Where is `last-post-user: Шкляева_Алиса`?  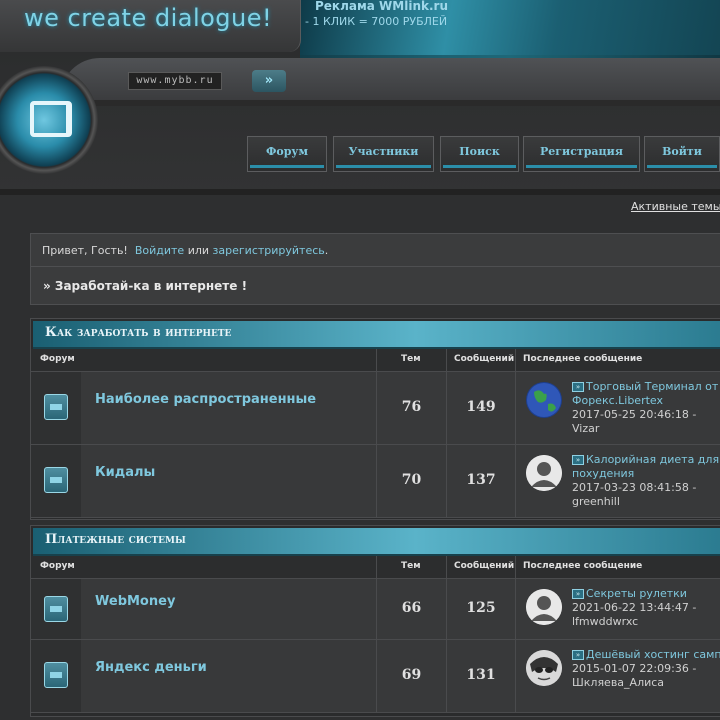
last-post-user: Шкляева_Алиса is located at coordinates (618, 682).